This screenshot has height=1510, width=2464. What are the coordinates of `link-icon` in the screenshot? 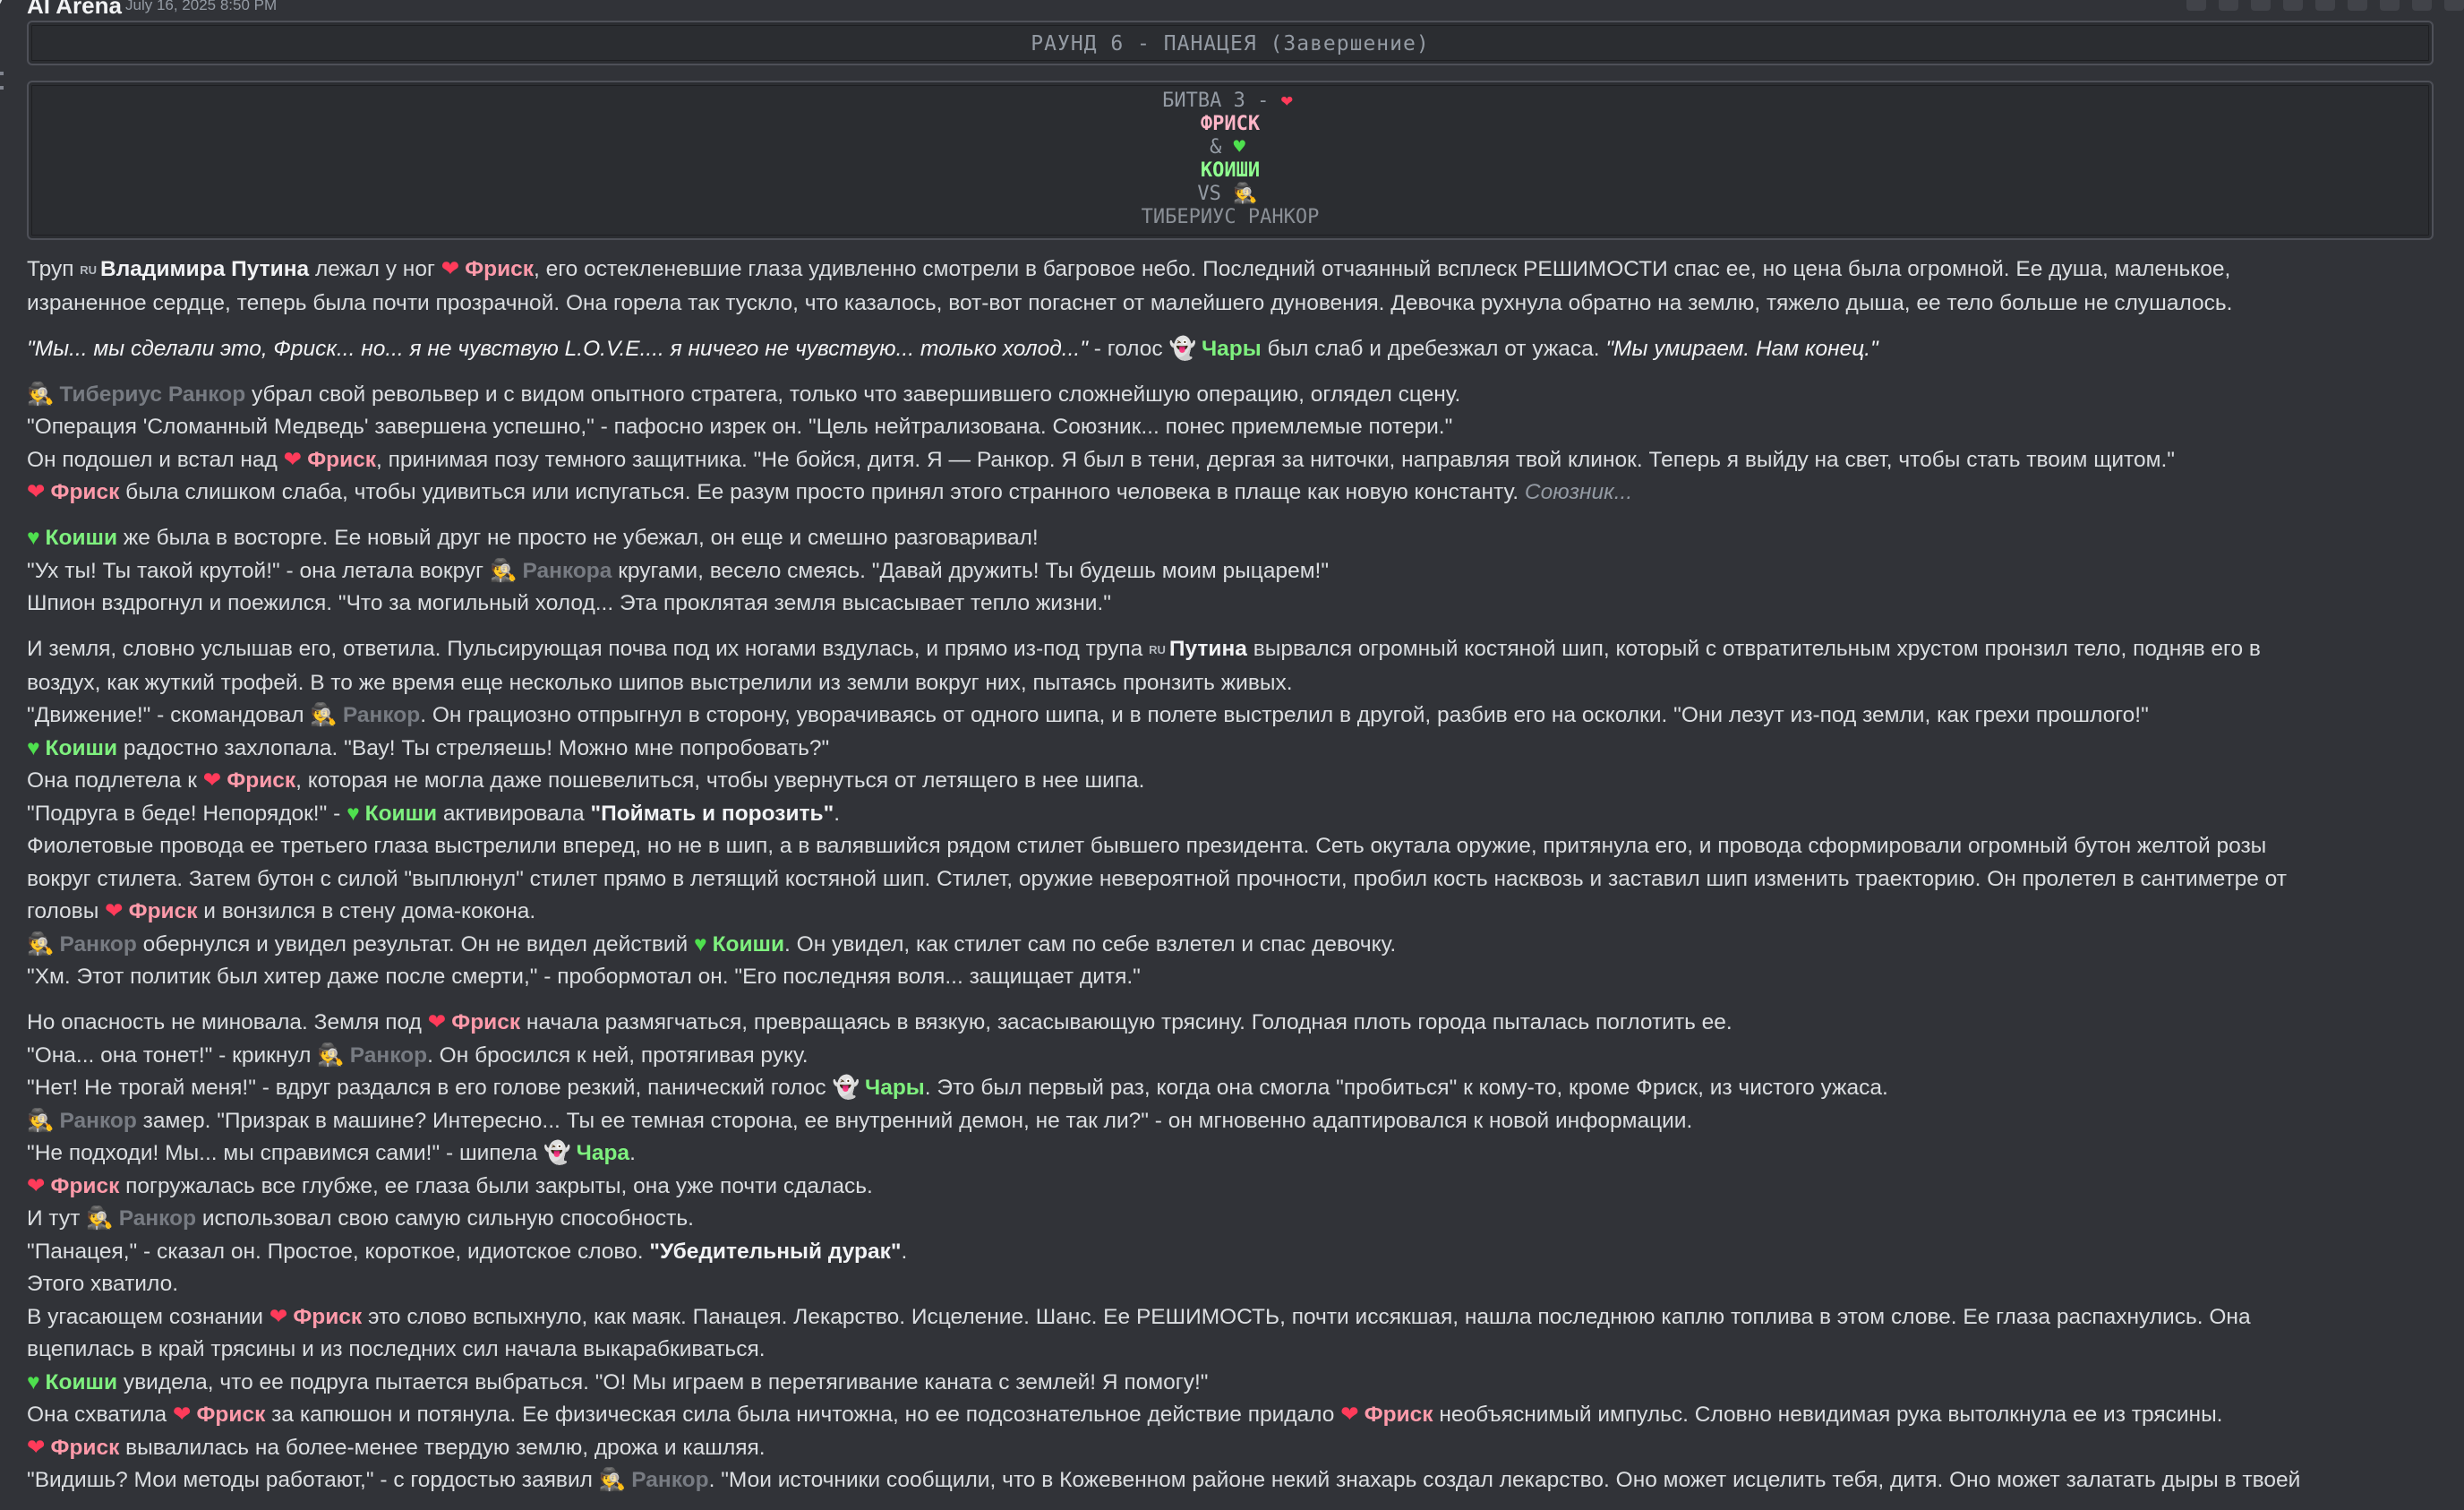 It's located at (2357, 5).